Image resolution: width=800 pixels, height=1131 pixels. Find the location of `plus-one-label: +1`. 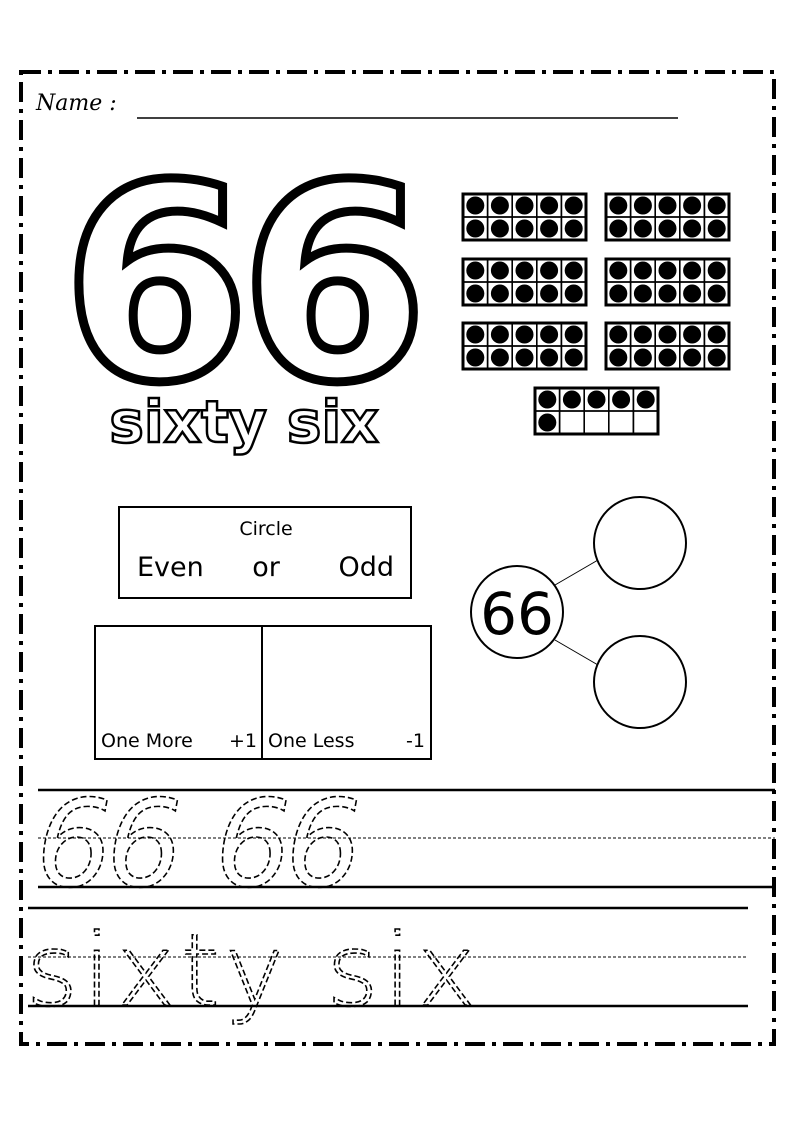

plus-one-label: +1 is located at coordinates (243, 741).